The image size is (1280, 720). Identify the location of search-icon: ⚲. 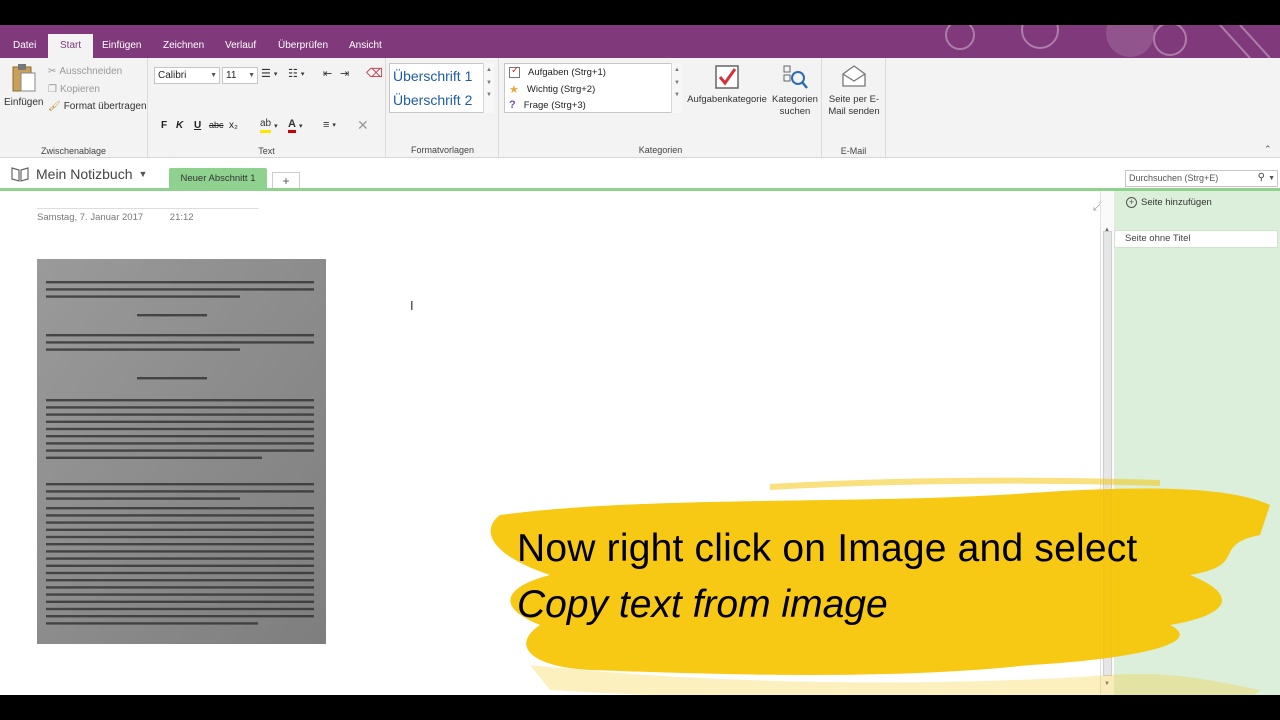
(1261, 177).